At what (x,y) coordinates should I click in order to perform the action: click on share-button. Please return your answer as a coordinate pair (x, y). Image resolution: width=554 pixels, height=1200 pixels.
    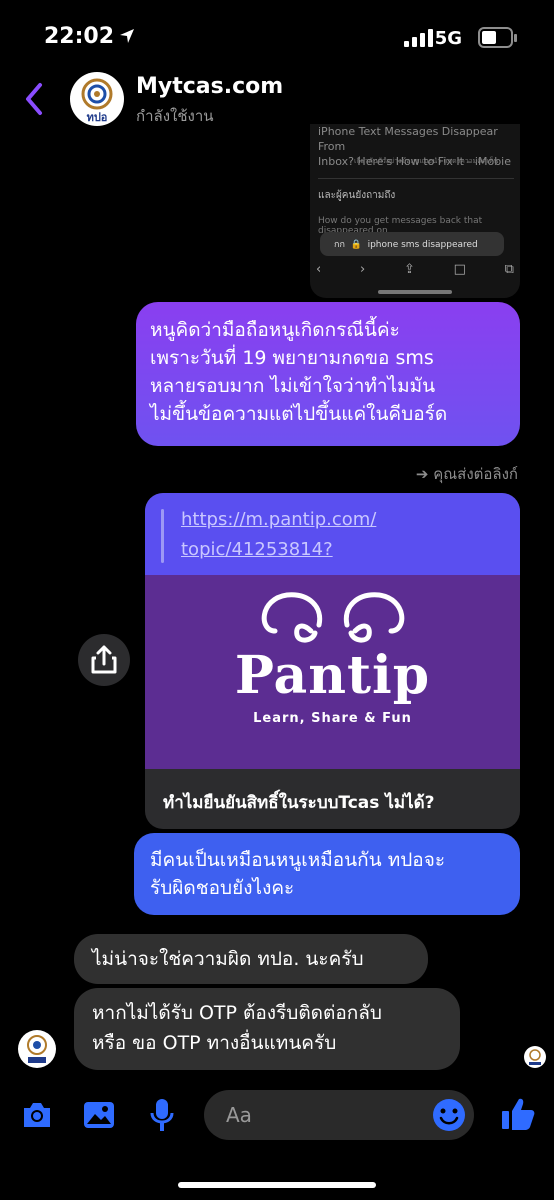
    Looking at the image, I should click on (104, 660).